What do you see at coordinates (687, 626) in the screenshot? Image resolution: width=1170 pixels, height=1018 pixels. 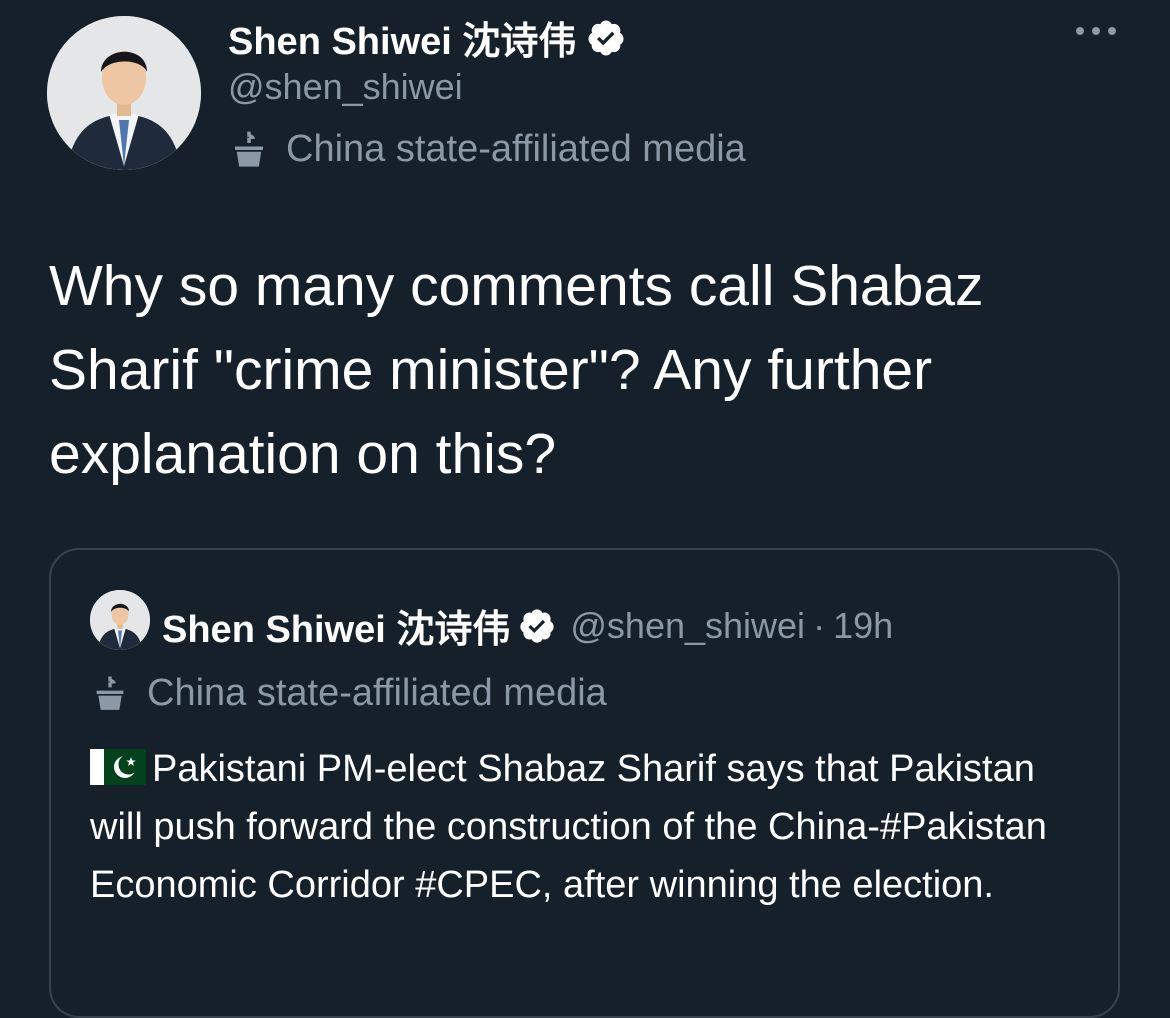 I see `quoted-author-handle: @shen_shiwei` at bounding box center [687, 626].